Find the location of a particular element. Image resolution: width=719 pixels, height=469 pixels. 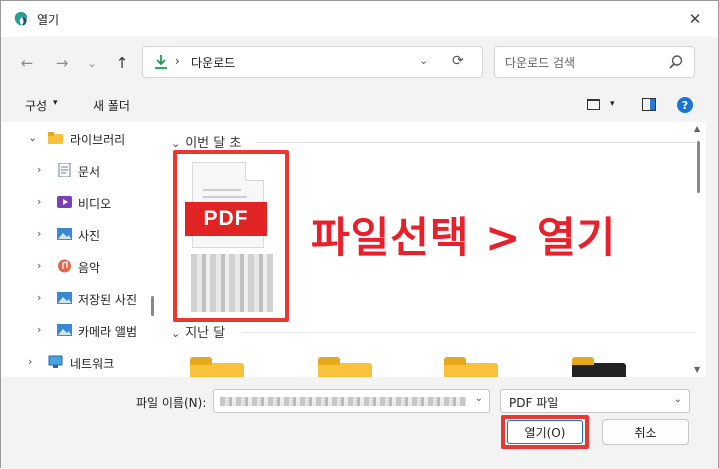

scroll-down-icon: ▼ is located at coordinates (697, 369).